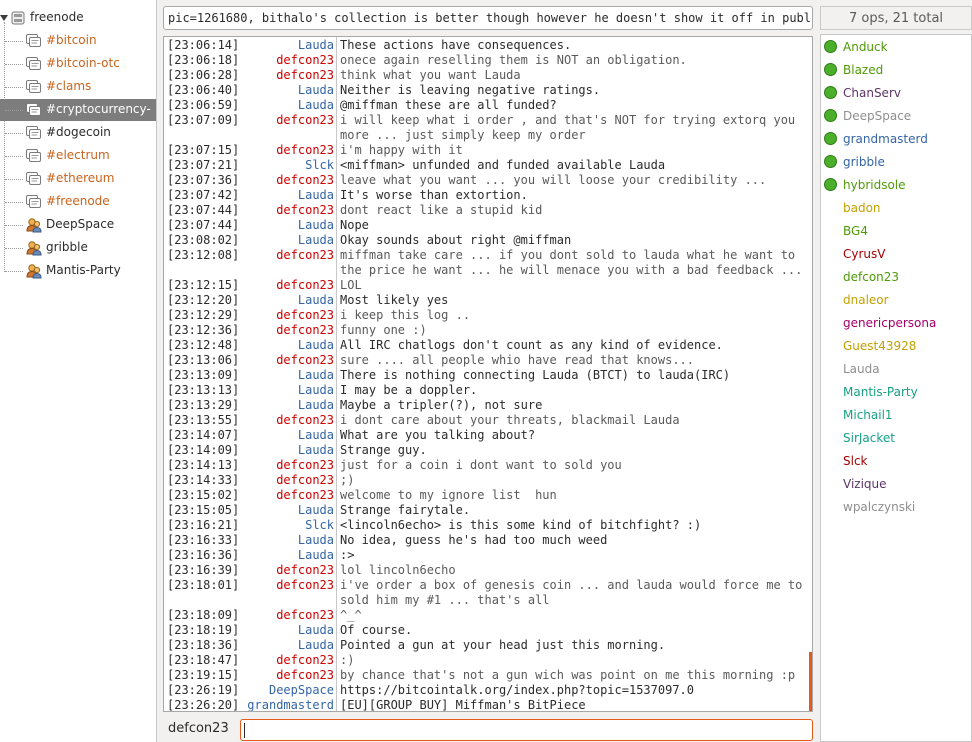  I want to click on user-name: hybridsole, so click(874, 185).